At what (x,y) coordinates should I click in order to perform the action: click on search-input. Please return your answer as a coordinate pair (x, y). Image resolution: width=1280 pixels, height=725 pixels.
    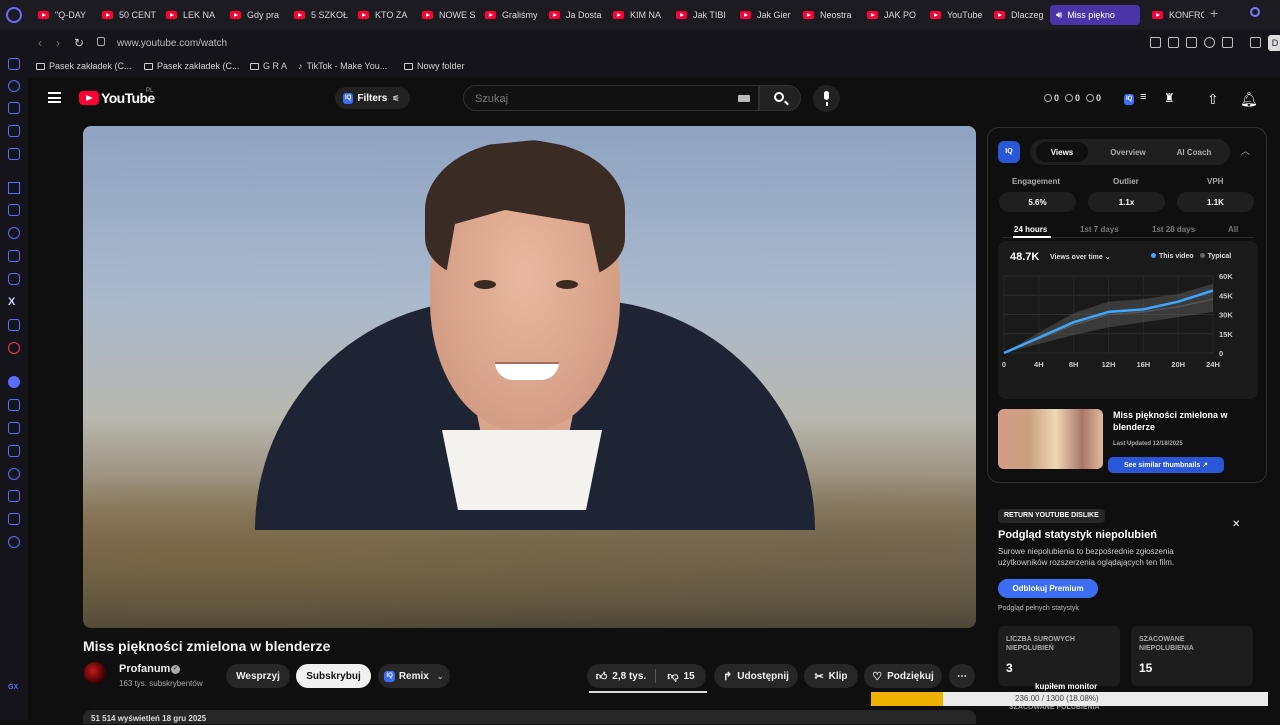
    Looking at the image, I should click on (595, 99).